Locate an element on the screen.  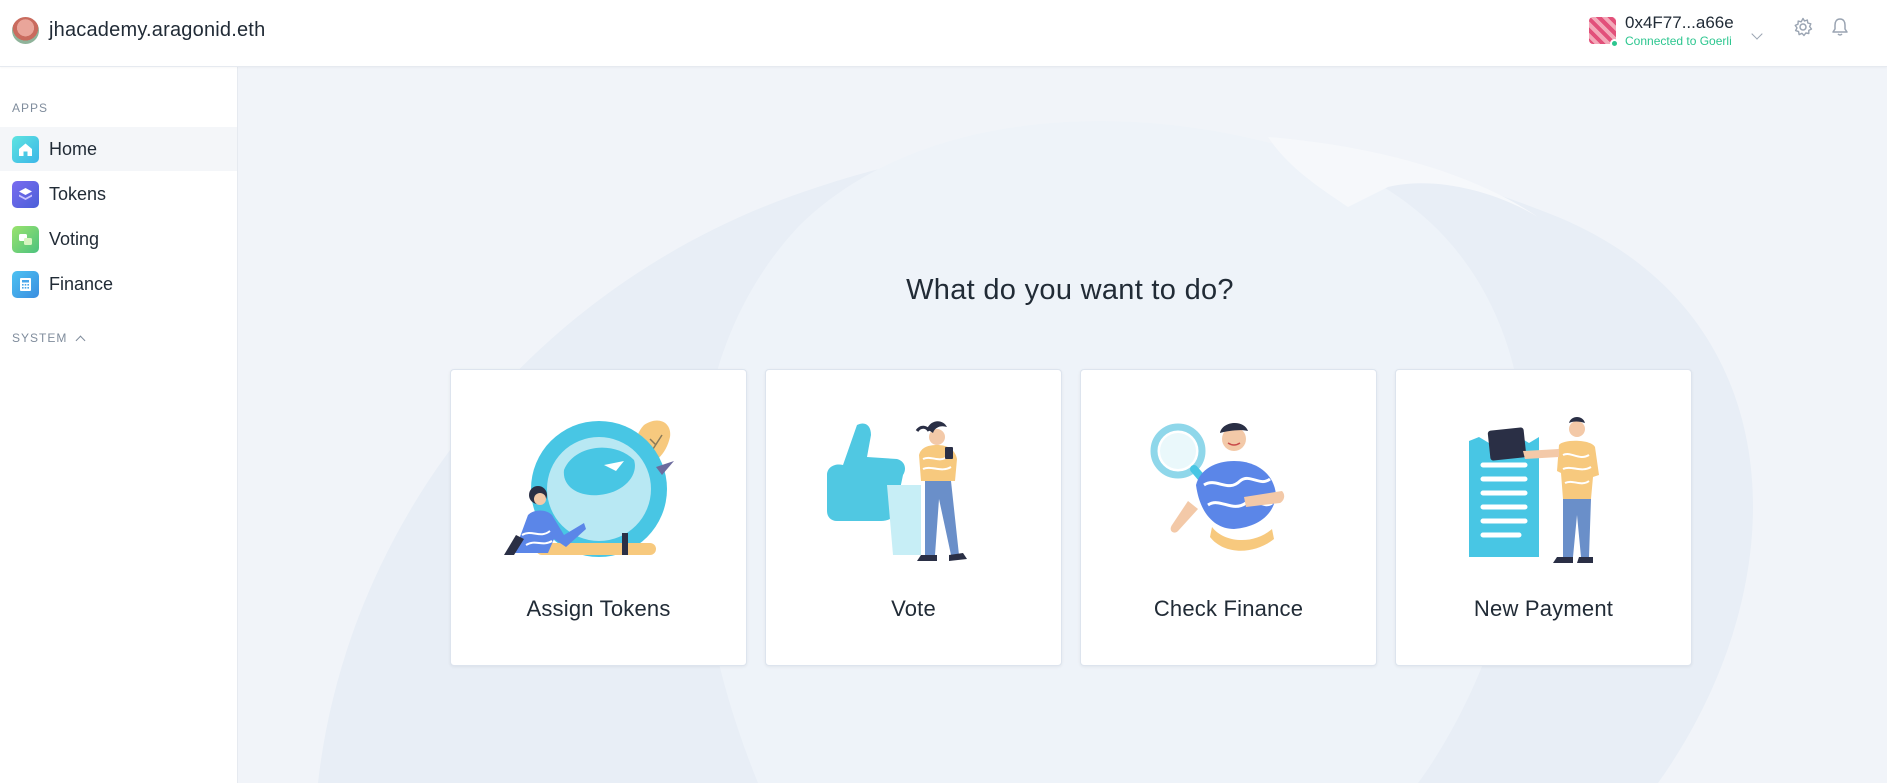
settings-icon is located at coordinates (1803, 27).